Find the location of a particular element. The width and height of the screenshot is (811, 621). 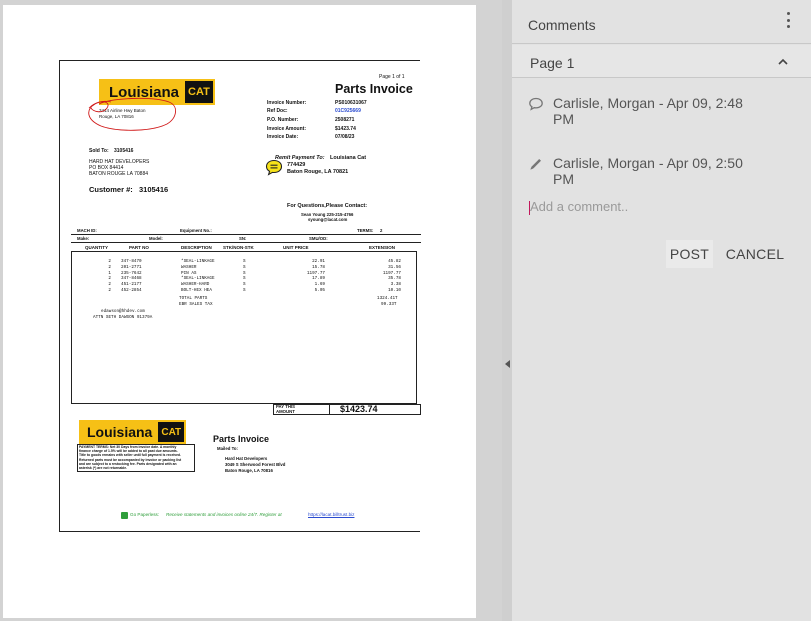

line-item-unit: 22.91 is located at coordinates (318, 261).